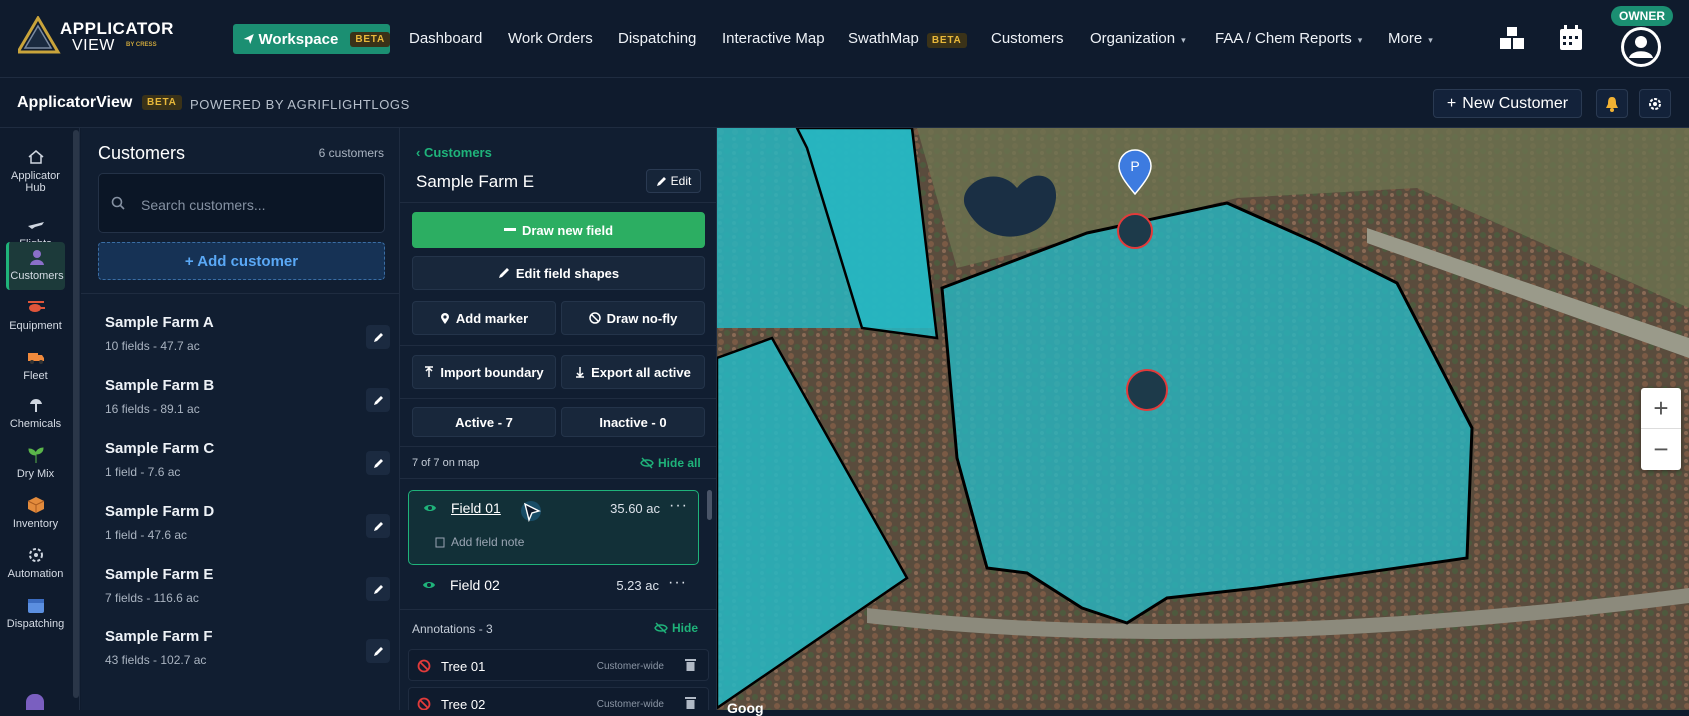 This screenshot has height=716, width=1689. I want to click on customers-title: Customers, so click(142, 153).